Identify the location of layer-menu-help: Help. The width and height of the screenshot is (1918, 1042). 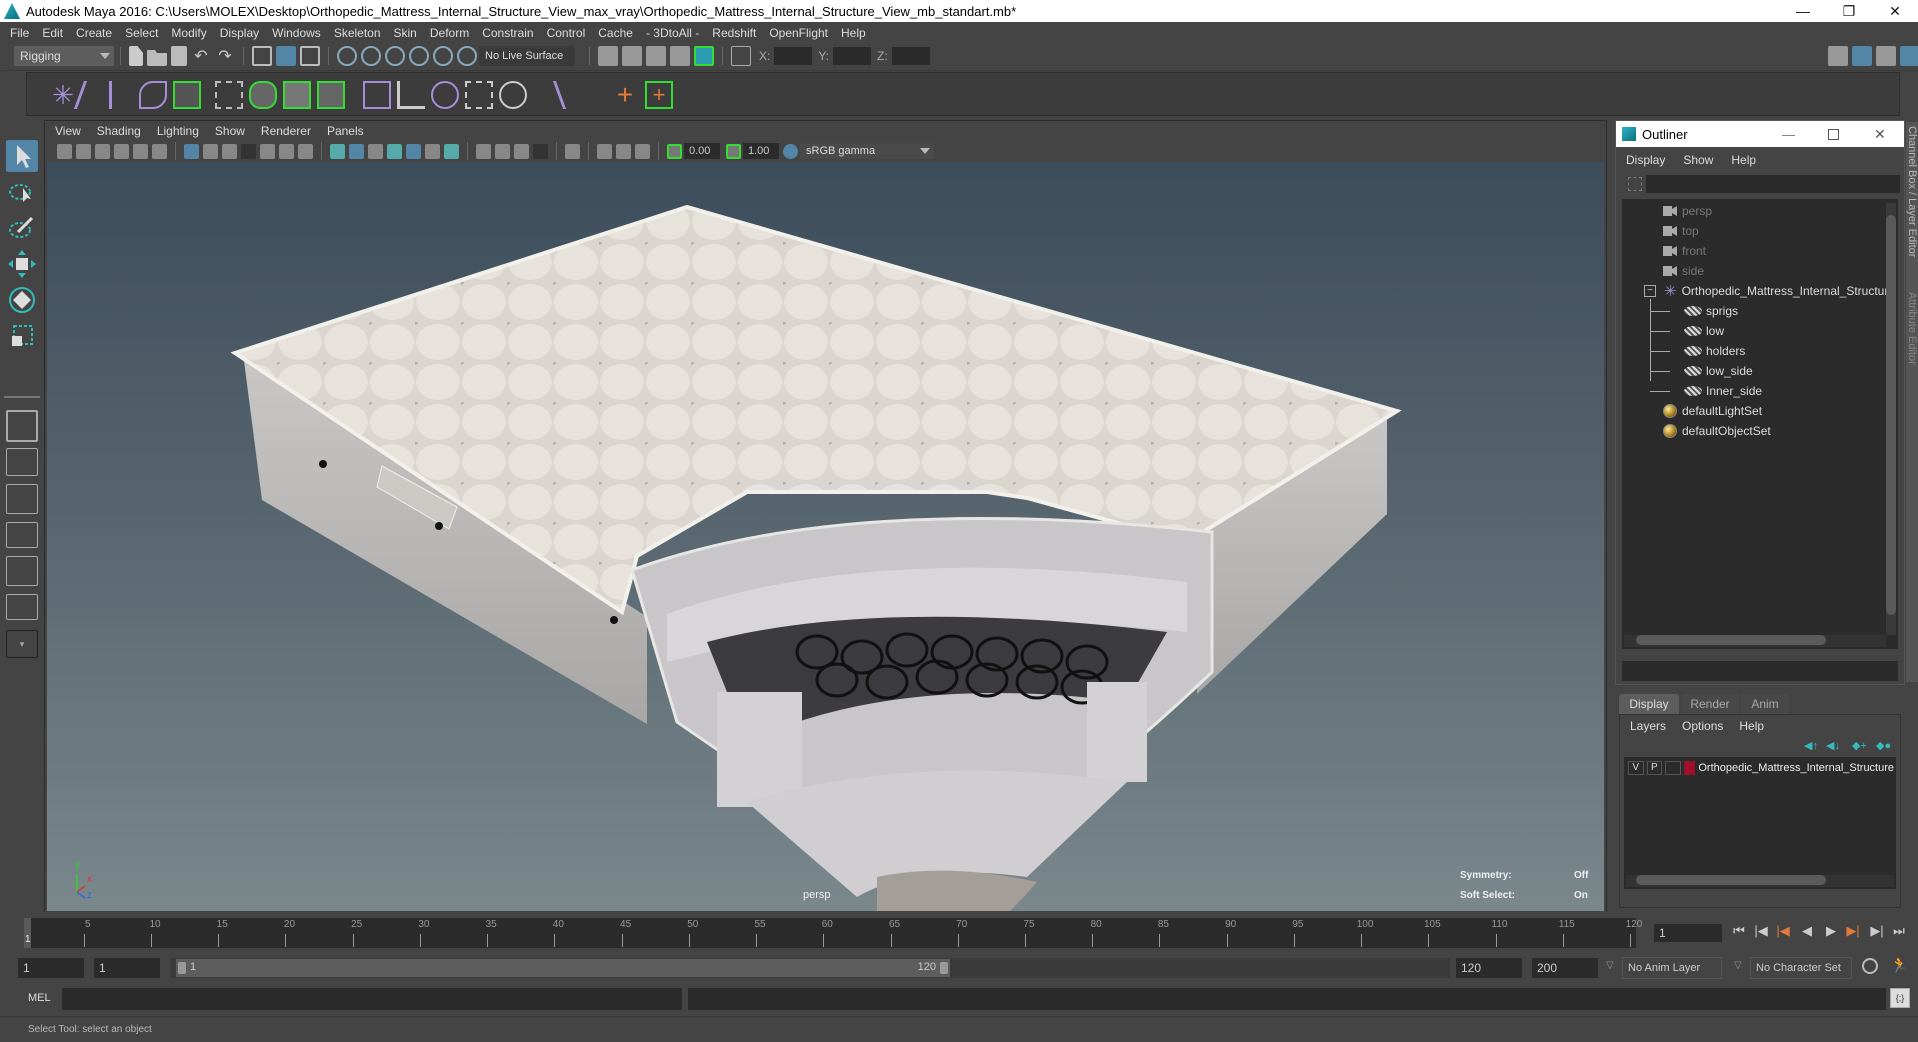
(1751, 726).